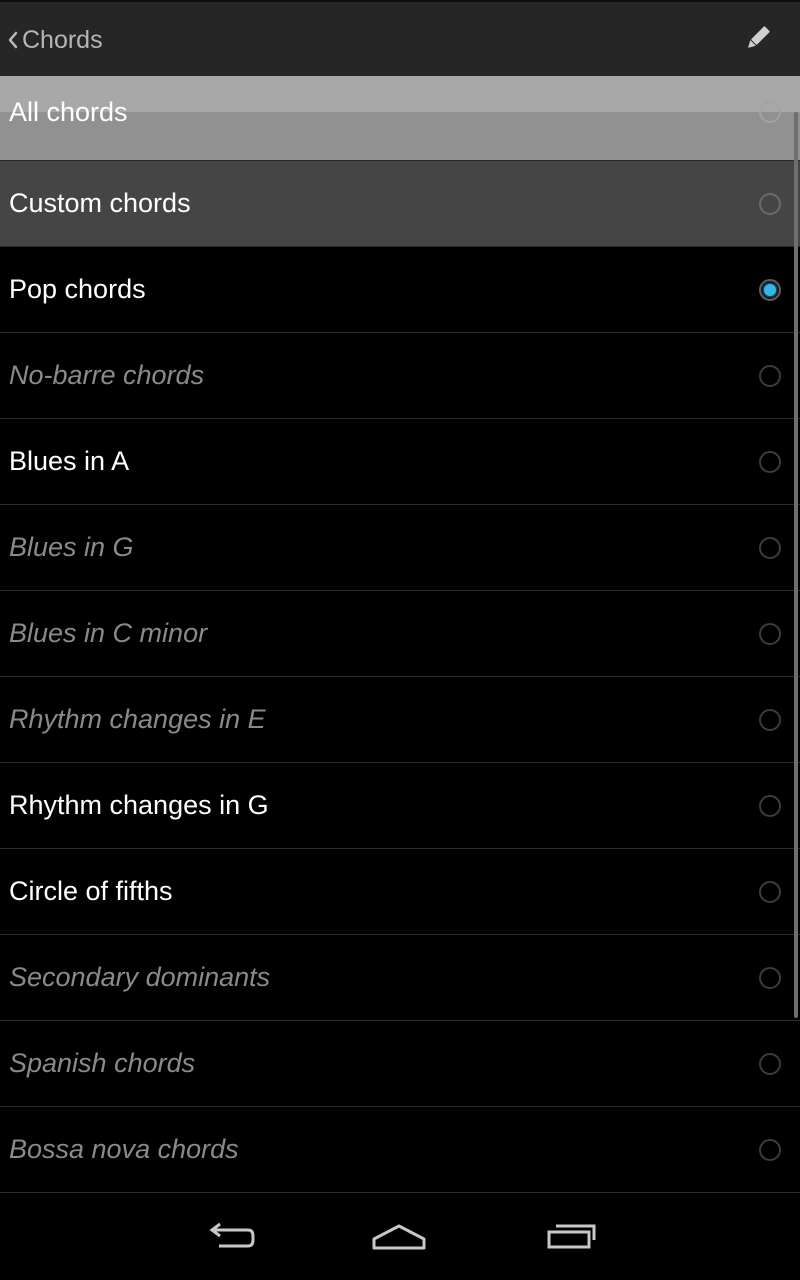 This screenshot has width=800, height=1280. What do you see at coordinates (400, 978) in the screenshot?
I see `chord-set-row: Secondary dominants` at bounding box center [400, 978].